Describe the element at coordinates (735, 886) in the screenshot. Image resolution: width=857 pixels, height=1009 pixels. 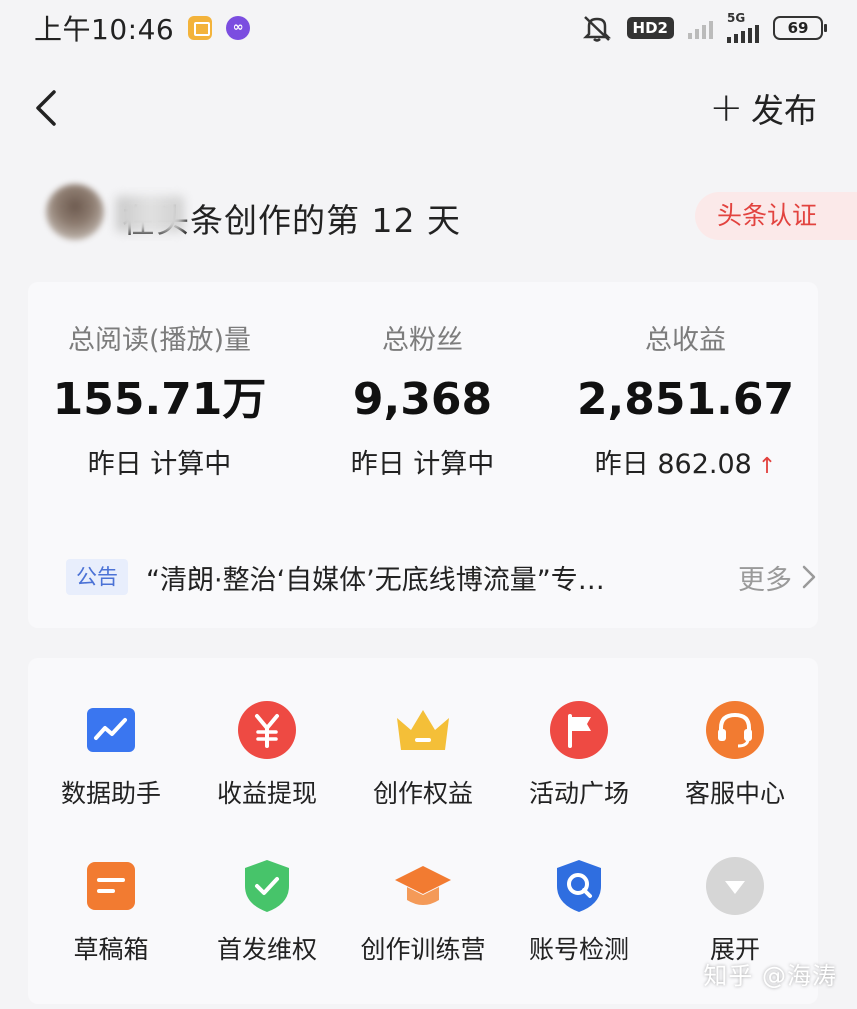
I see `expand-icon` at that location.